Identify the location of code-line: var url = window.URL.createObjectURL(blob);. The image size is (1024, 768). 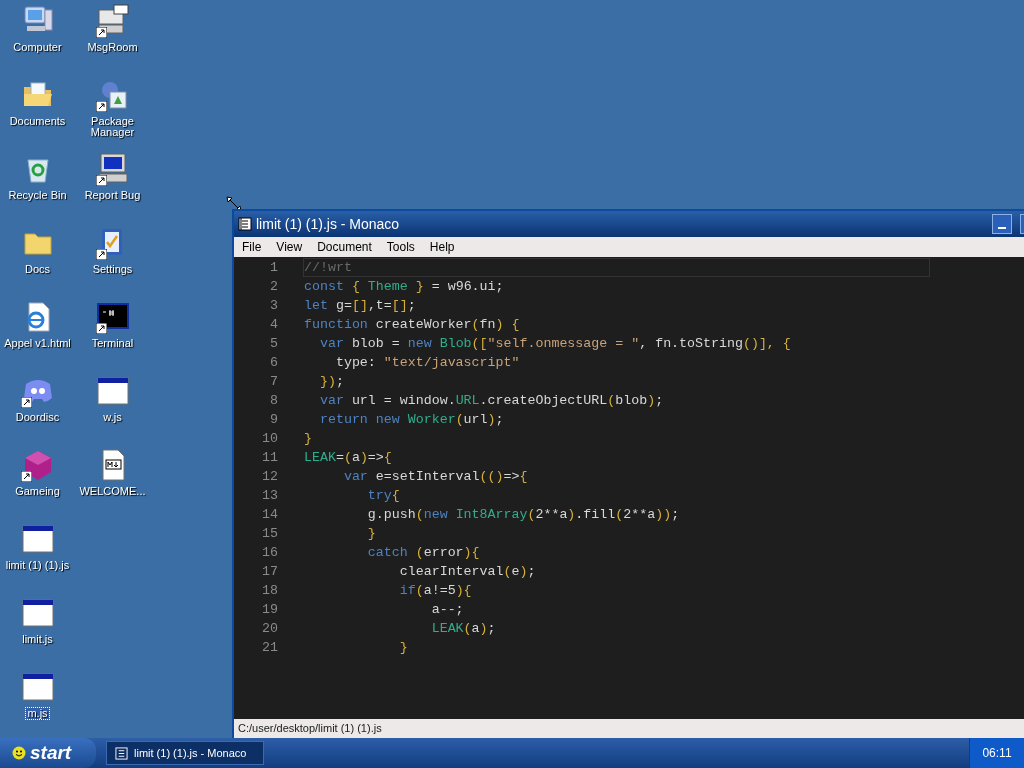
(491, 400).